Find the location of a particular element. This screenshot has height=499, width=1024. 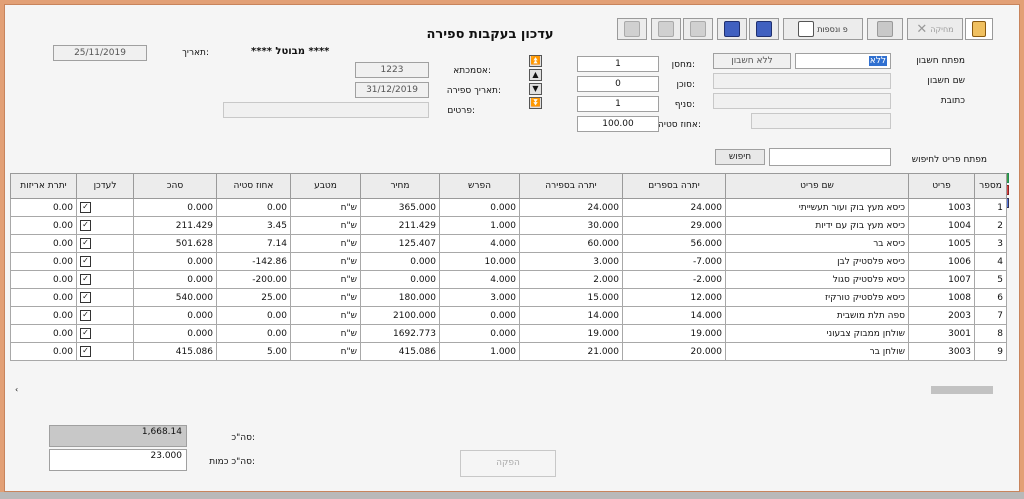

details-input is located at coordinates (326, 110).